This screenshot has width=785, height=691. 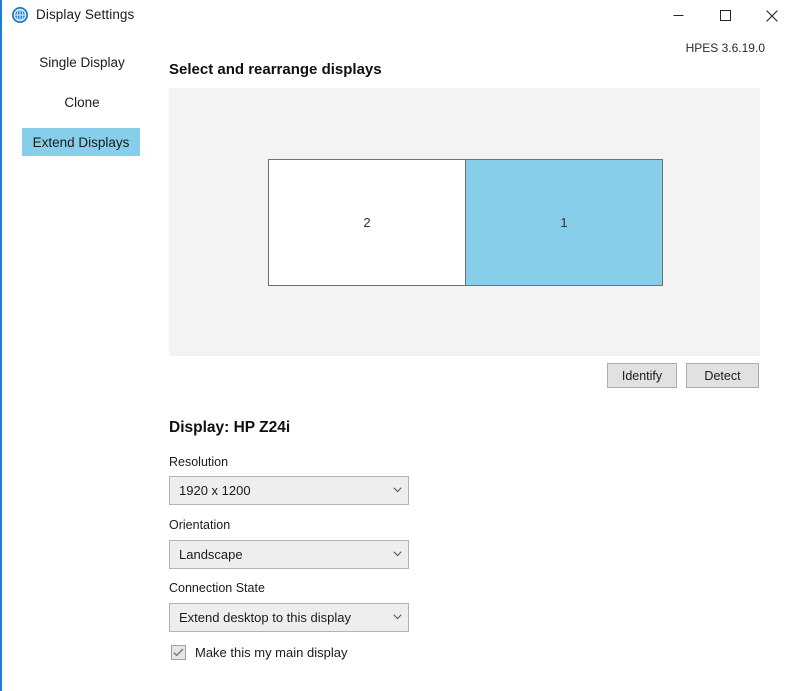 I want to click on detect-button-label: Detect, so click(x=722, y=375).